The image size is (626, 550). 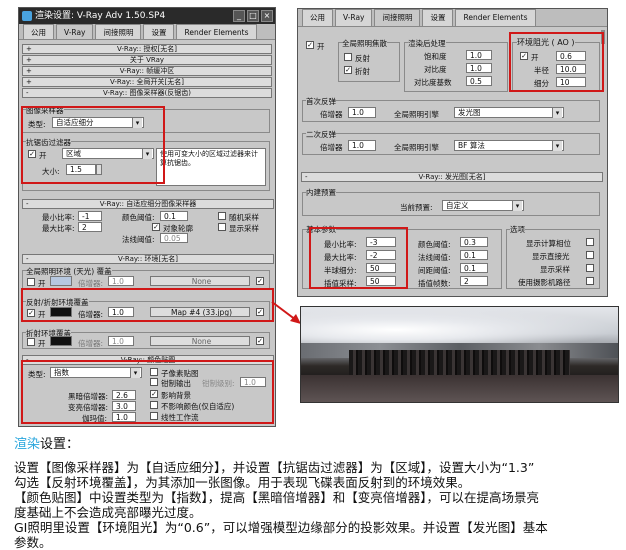 I want to click on refr-env-on-checkbox, so click(x=31, y=342).